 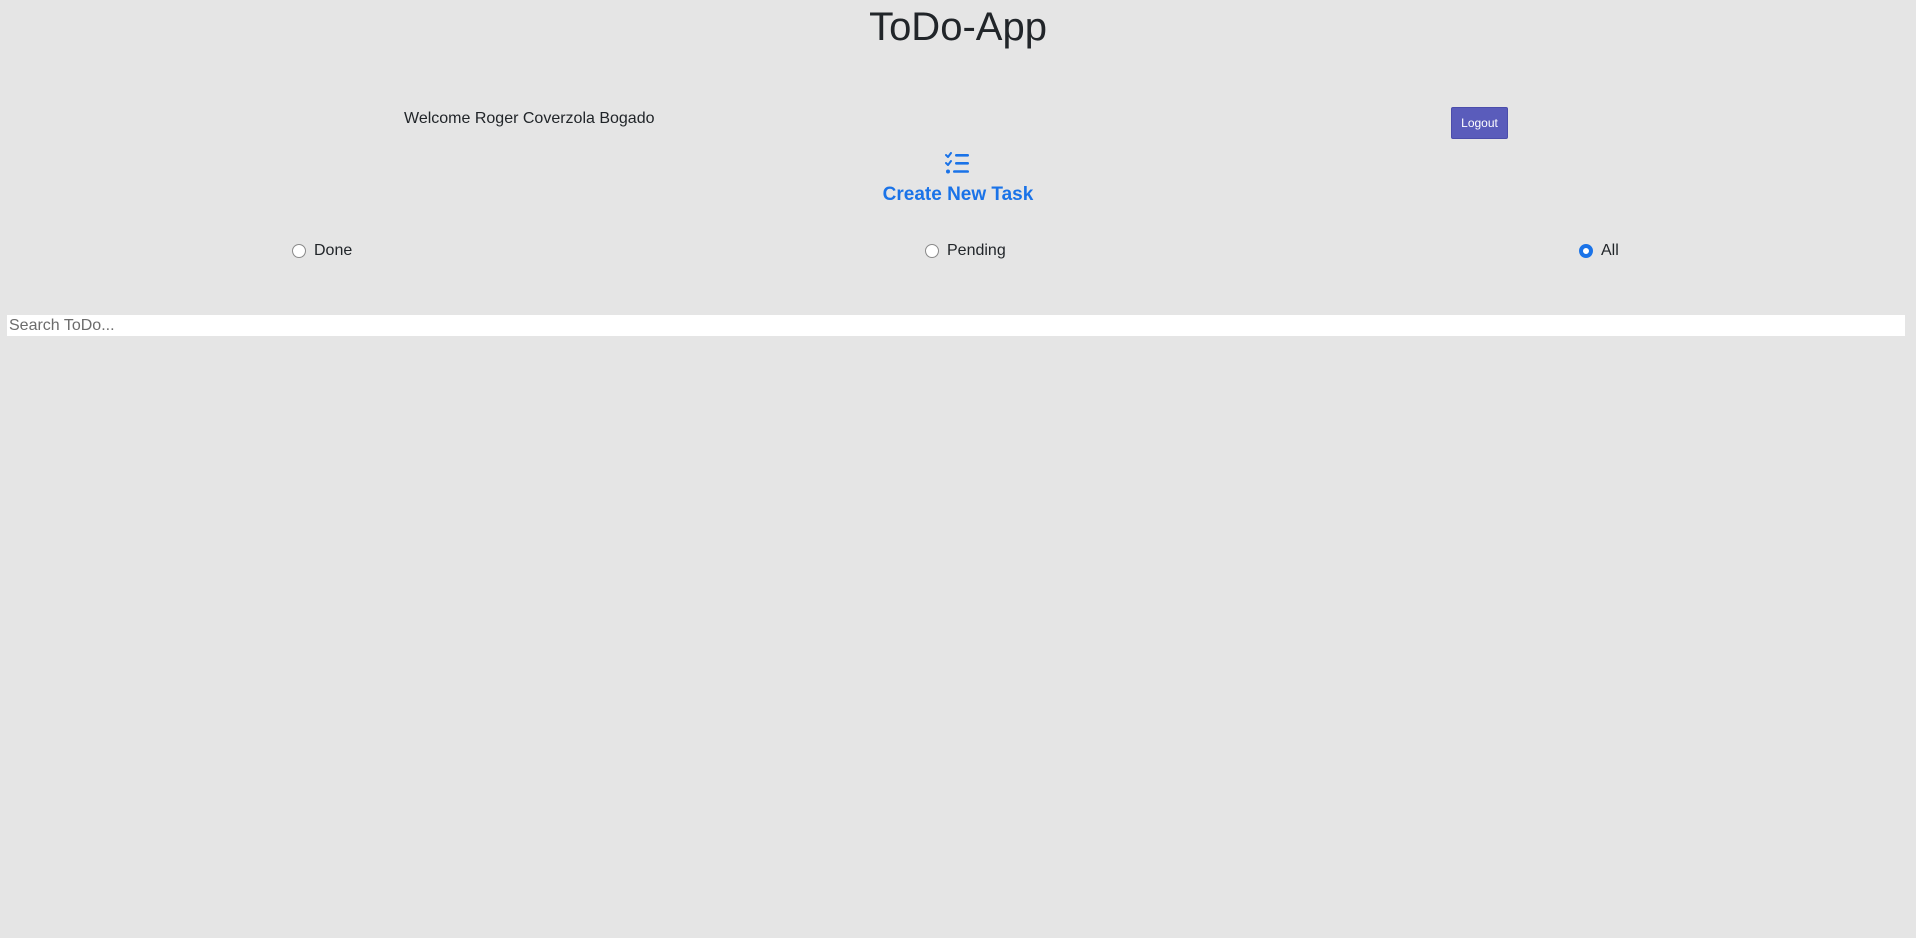 I want to click on filter-done-radio, so click(x=299, y=251).